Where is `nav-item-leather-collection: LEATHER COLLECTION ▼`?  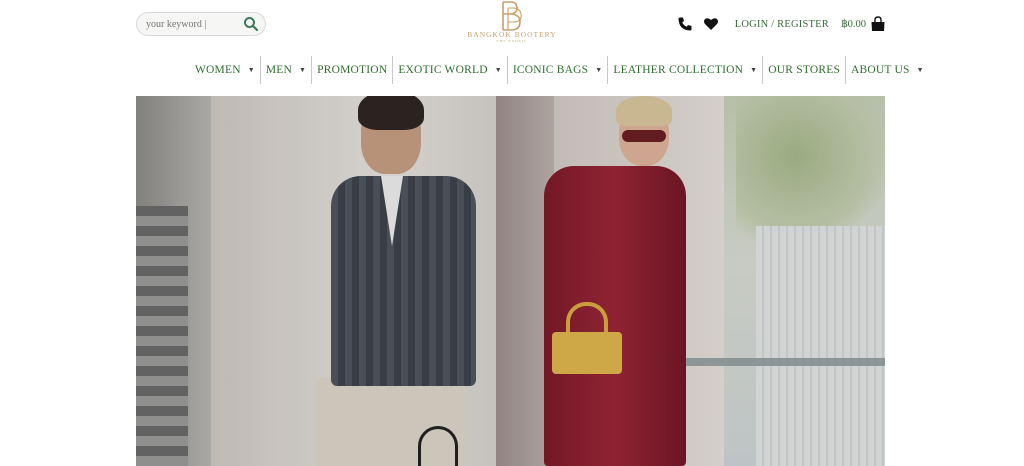
nav-item-leather-collection: LEATHER COLLECTION ▼ is located at coordinates (684, 70).